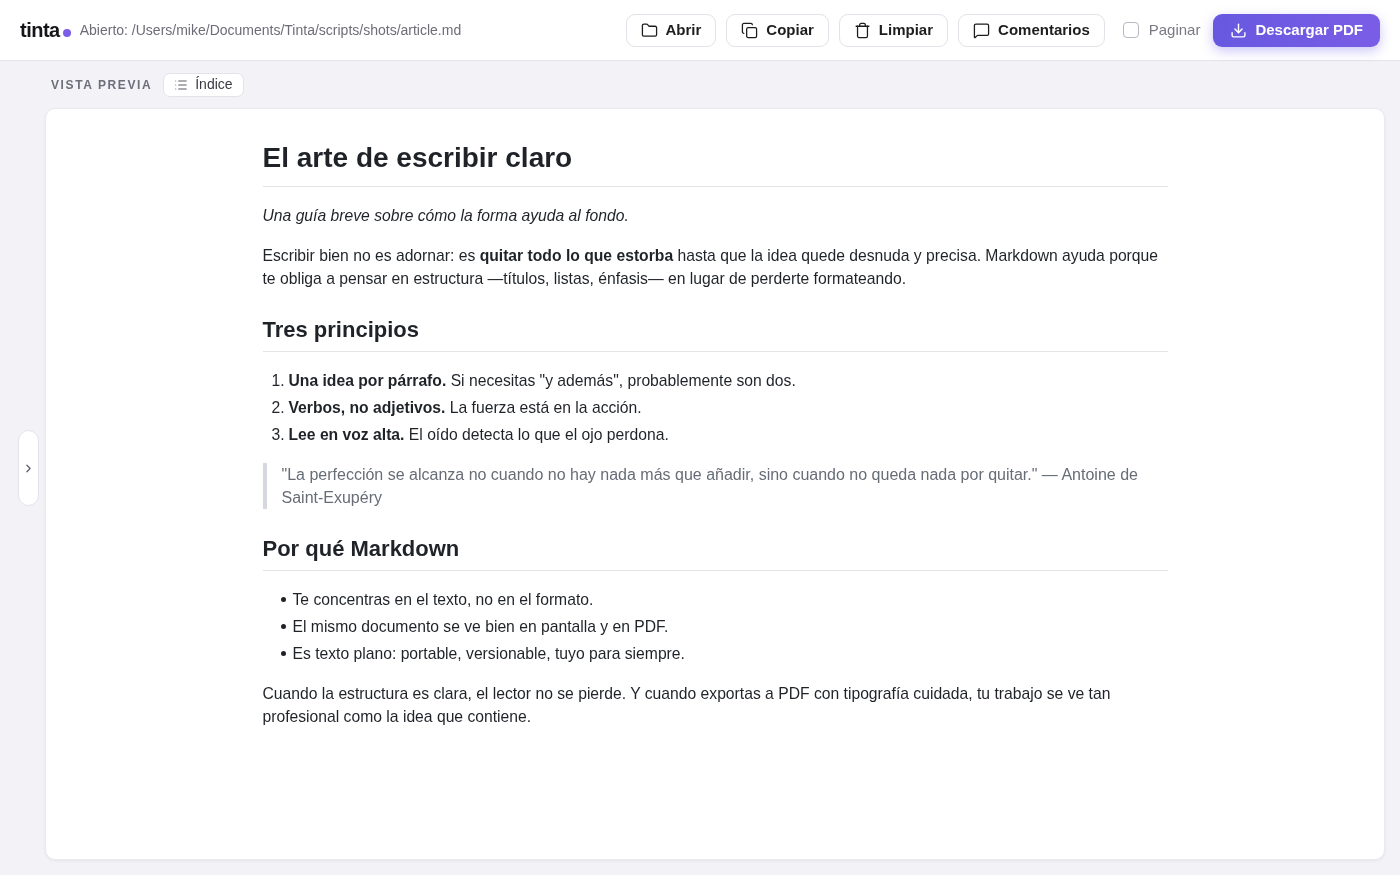 The width and height of the screenshot is (1400, 875). Describe the element at coordinates (709, 486) in the screenshot. I see `blockquote-text: "La perfección se alcanza no cuando no hay nada más que añadir, sino cuando no queda nada por quitar." — Antoine de Saint-Exupéry` at that location.